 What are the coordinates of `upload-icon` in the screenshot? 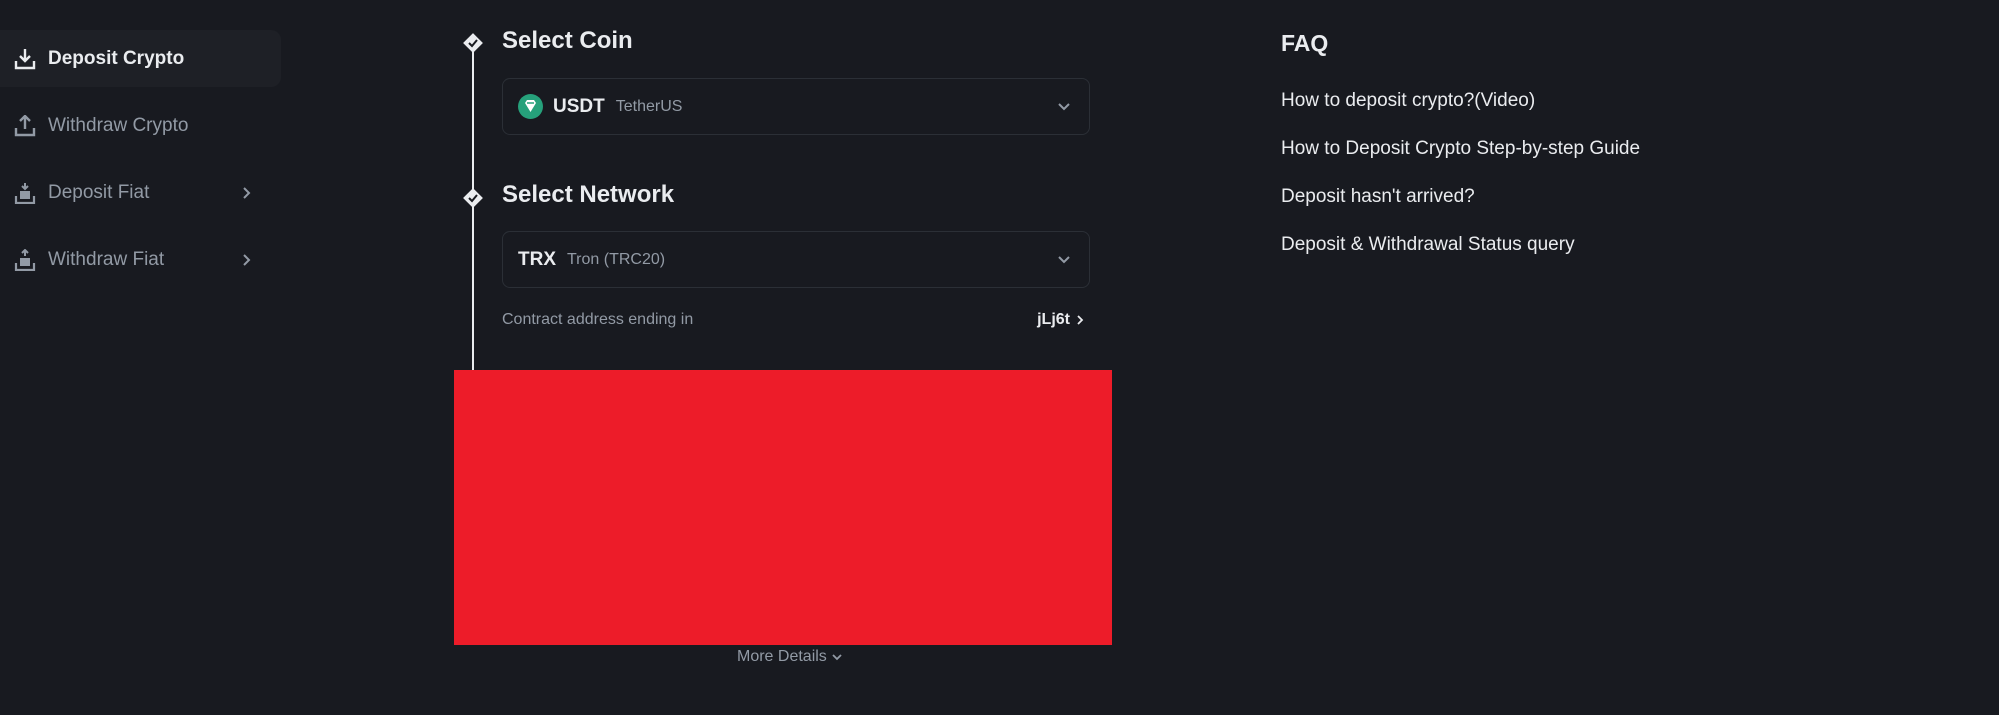 It's located at (25, 126).